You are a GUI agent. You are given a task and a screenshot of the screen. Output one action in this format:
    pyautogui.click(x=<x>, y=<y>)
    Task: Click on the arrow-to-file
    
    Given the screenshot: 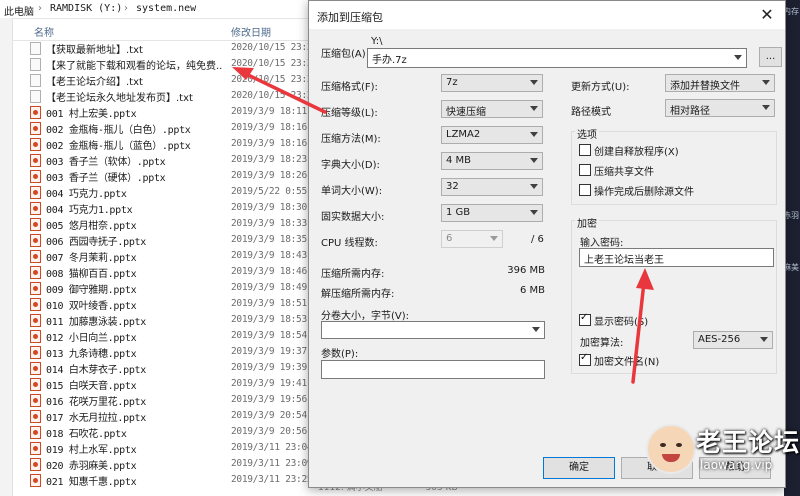 What is the action you would take?
    pyautogui.click(x=284, y=92)
    